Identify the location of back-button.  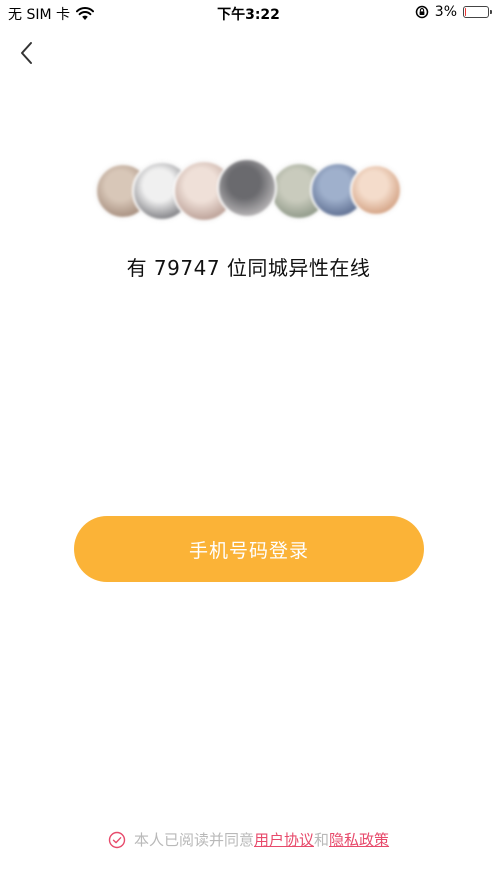
(27, 53).